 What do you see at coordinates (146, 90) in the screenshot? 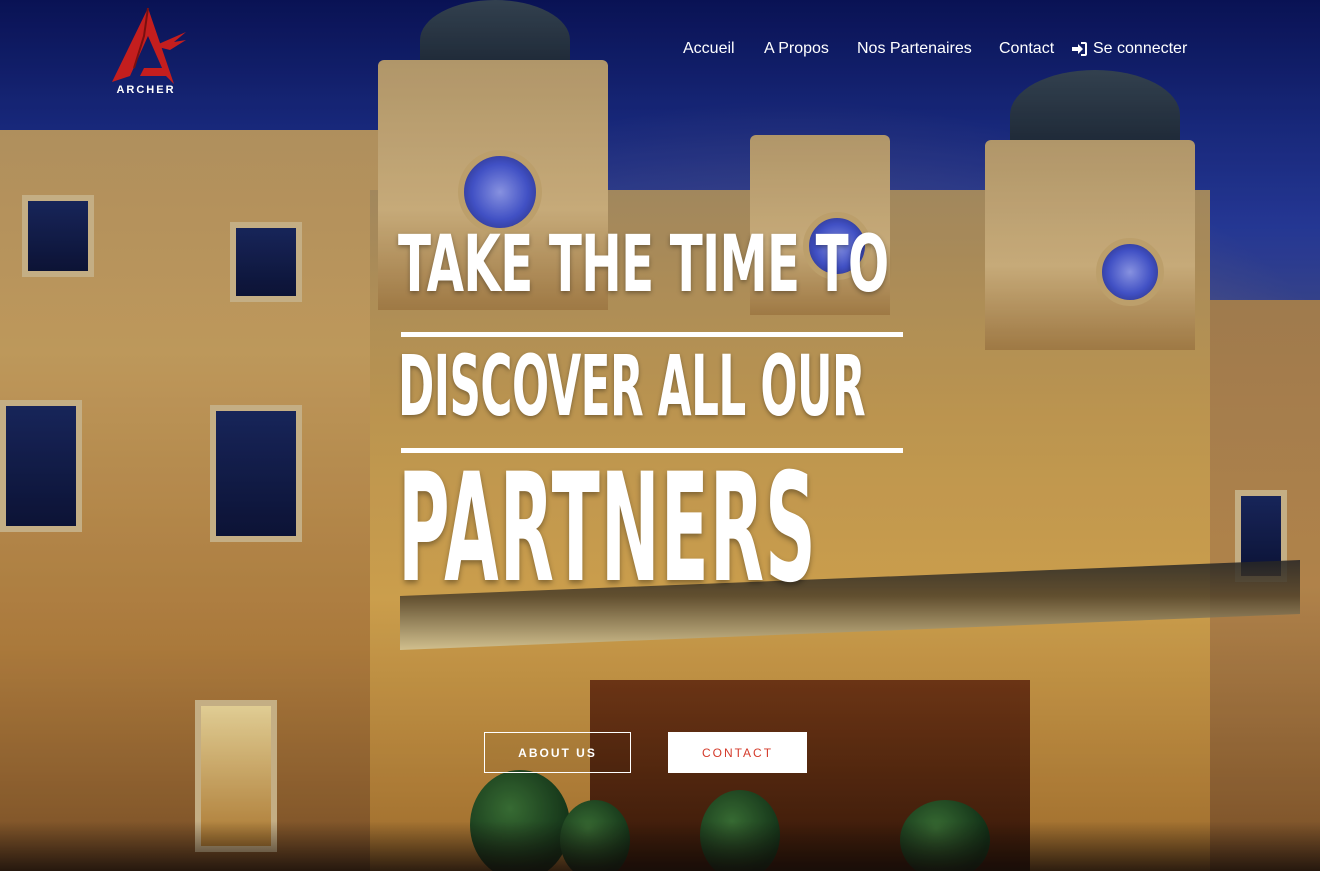
I see `brand-name: ARCHER` at bounding box center [146, 90].